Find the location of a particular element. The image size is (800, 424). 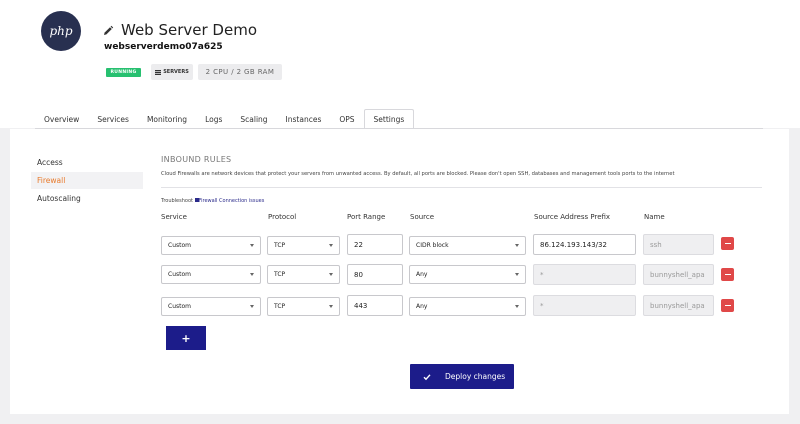

source-select: CIDR block is located at coordinates (467, 245).